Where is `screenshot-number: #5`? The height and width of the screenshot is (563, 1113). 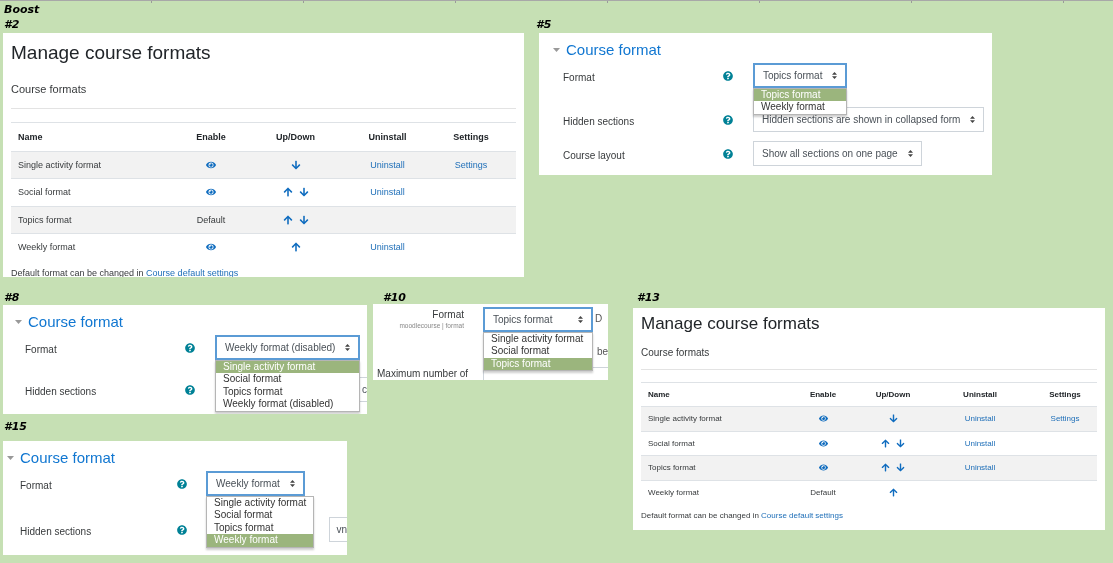
screenshot-number: #5 is located at coordinates (544, 24).